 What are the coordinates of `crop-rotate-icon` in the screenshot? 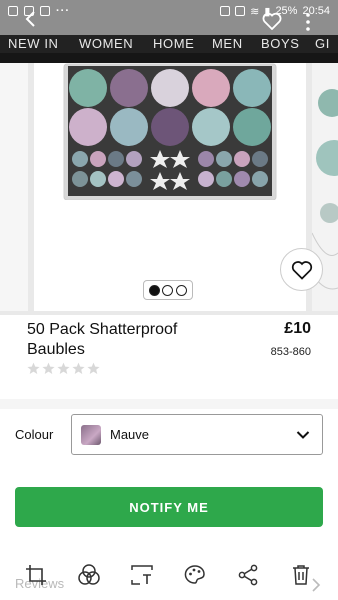 It's located at (36, 575).